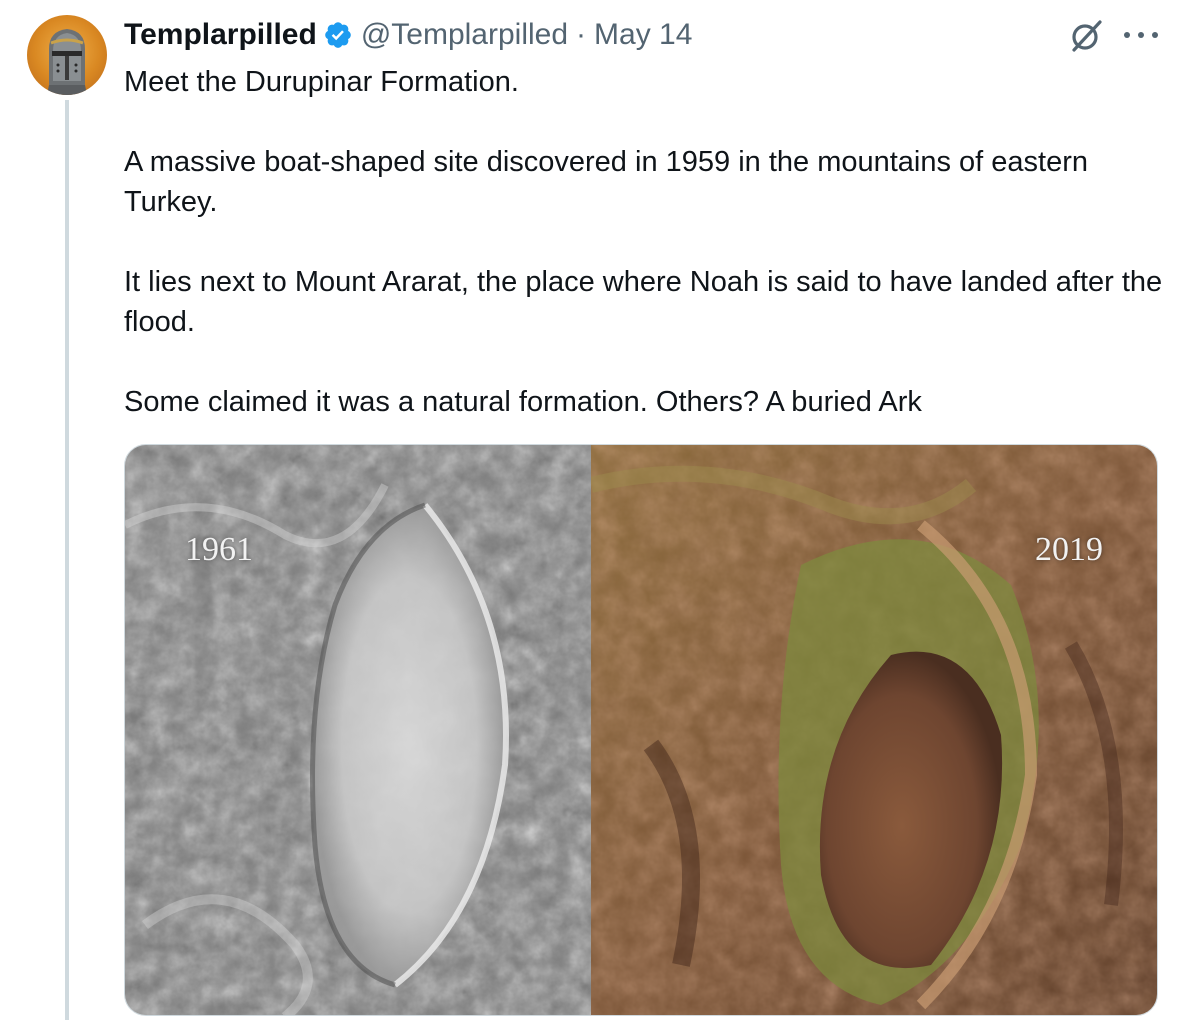 The height and width of the screenshot is (1020, 1196). Describe the element at coordinates (643, 35) in the screenshot. I see `tweet-date: May 14` at that location.